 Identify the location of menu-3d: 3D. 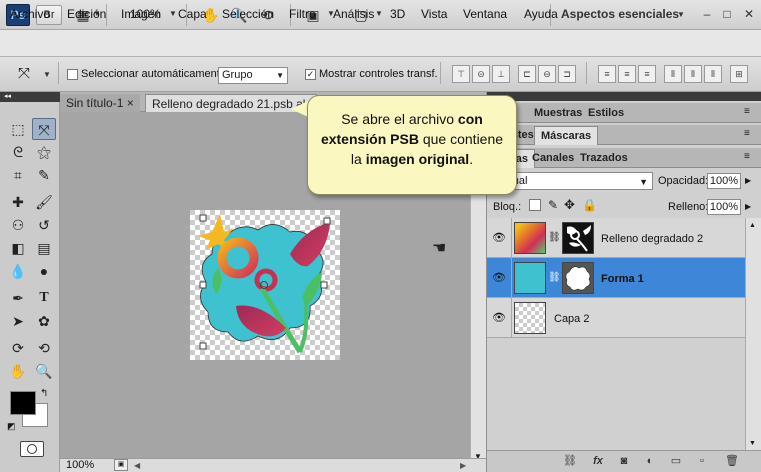
(397, 14).